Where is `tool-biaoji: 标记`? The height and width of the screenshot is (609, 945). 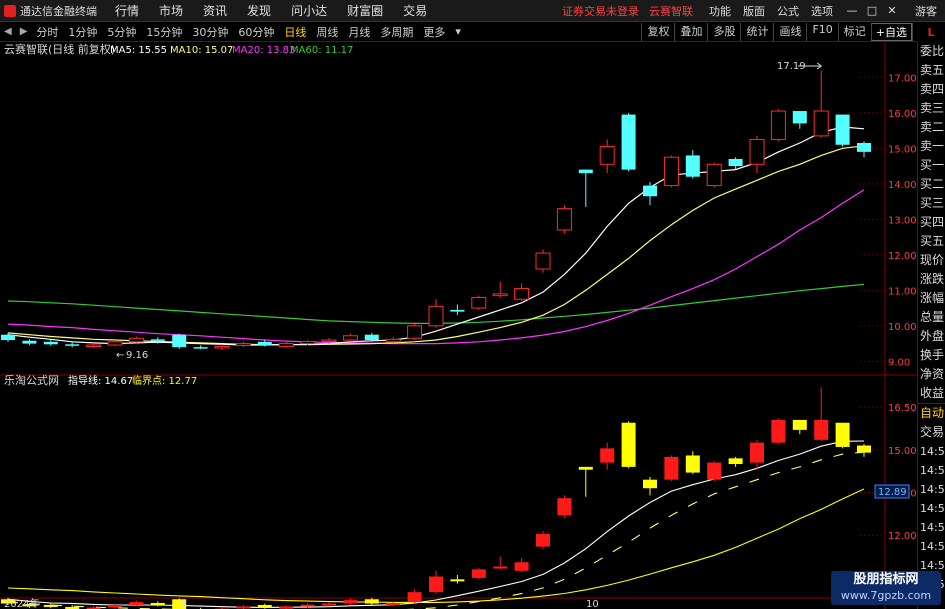 tool-biaoji: 标记 is located at coordinates (854, 31).